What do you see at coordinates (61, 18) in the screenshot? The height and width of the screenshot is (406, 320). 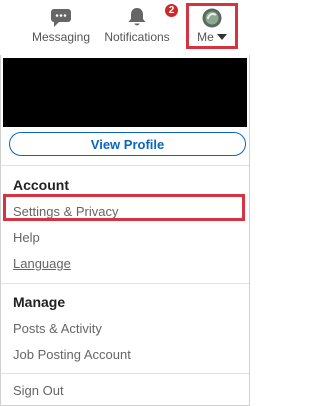 I see `messaging-icon` at bounding box center [61, 18].